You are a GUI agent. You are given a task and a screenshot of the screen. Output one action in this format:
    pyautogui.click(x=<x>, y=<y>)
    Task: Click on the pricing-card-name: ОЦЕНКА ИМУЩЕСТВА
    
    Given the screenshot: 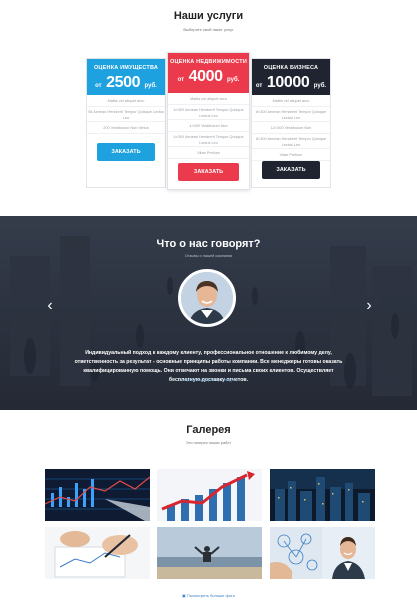 What is the action you would take?
    pyautogui.click(x=126, y=68)
    